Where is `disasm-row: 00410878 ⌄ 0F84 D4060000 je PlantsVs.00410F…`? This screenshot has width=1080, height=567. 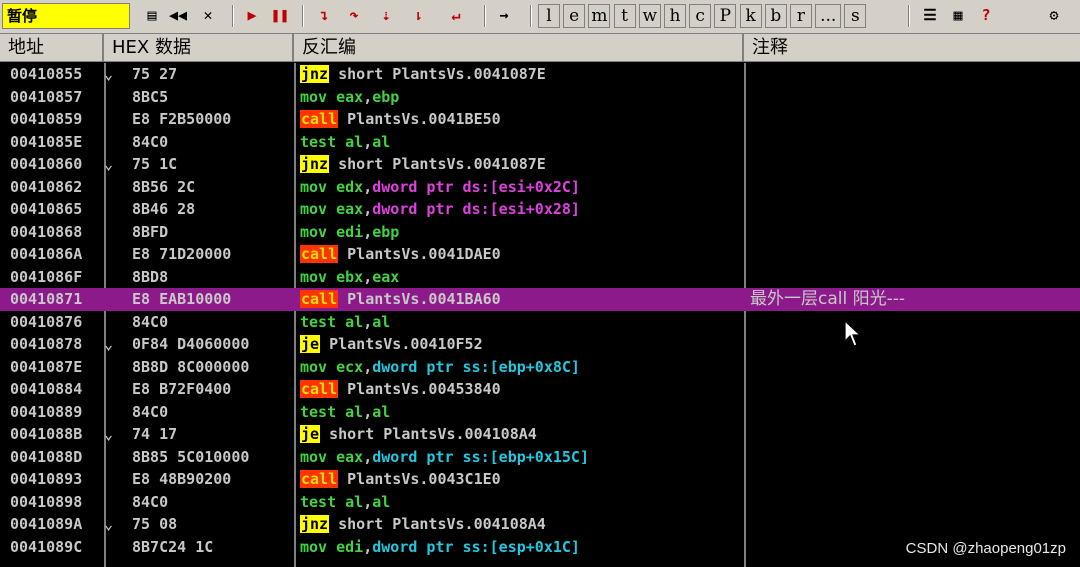
disasm-row: 00410878 ⌄ 0F84 D4060000 je PlantsVs.00410F… is located at coordinates (540, 344).